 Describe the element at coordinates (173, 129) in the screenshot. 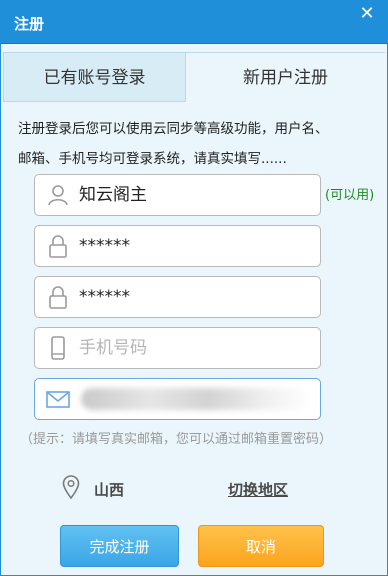

I see `info-line-1: 注册登录后您可以使用云同步等高级功能，用户名、` at that location.